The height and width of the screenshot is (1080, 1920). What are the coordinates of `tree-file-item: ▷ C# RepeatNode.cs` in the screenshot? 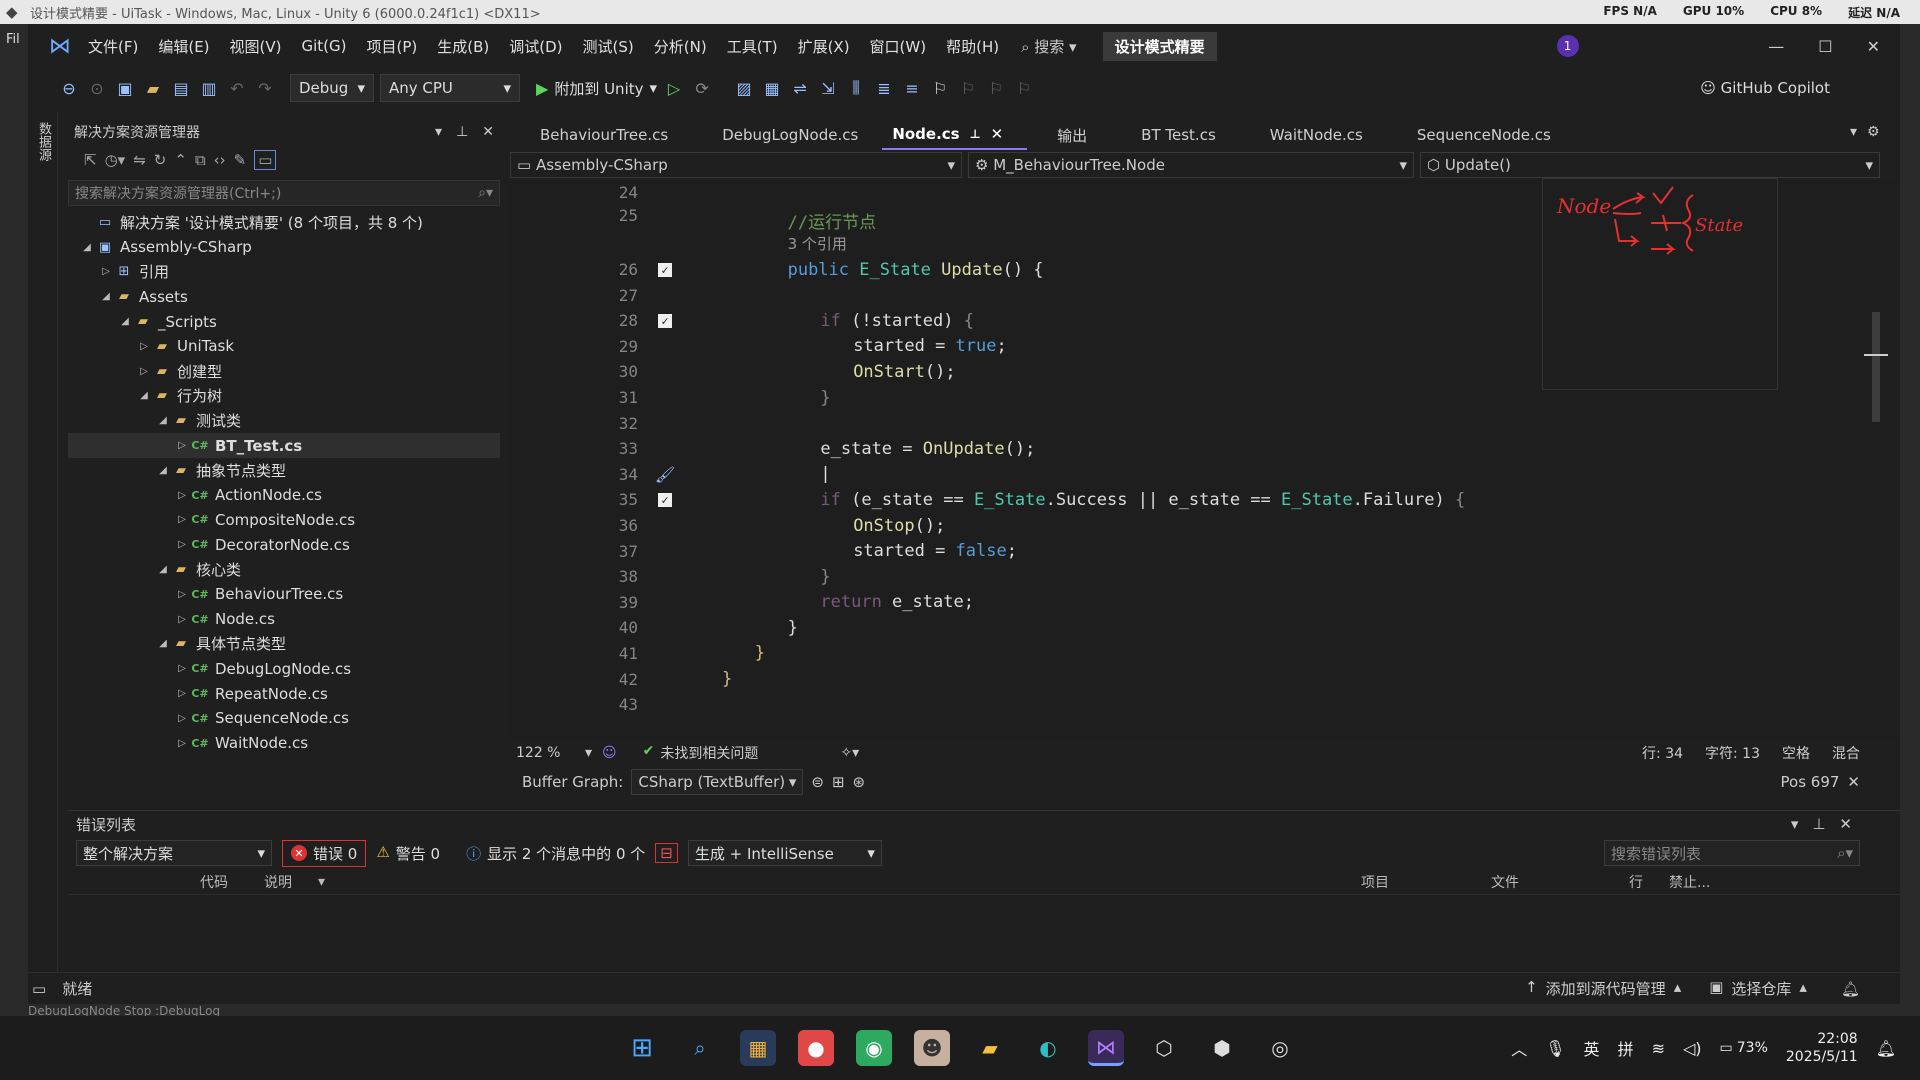 It's located at (284, 693).